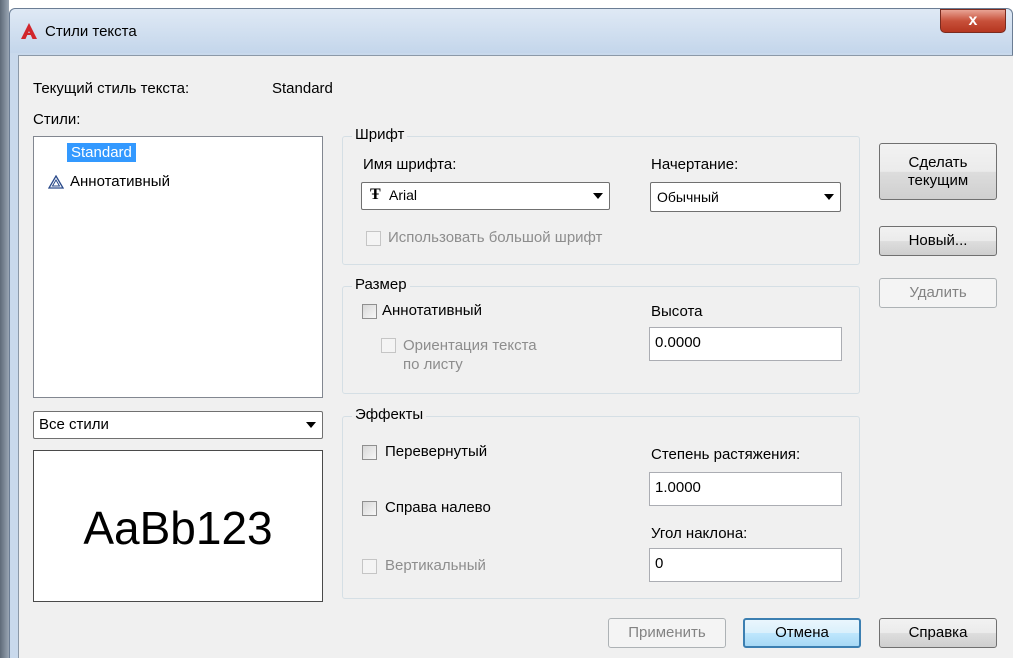 This screenshot has height=658, width=1016. What do you see at coordinates (410, 164) in the screenshot?
I see `font-name-label: Имя шрифта:` at bounding box center [410, 164].